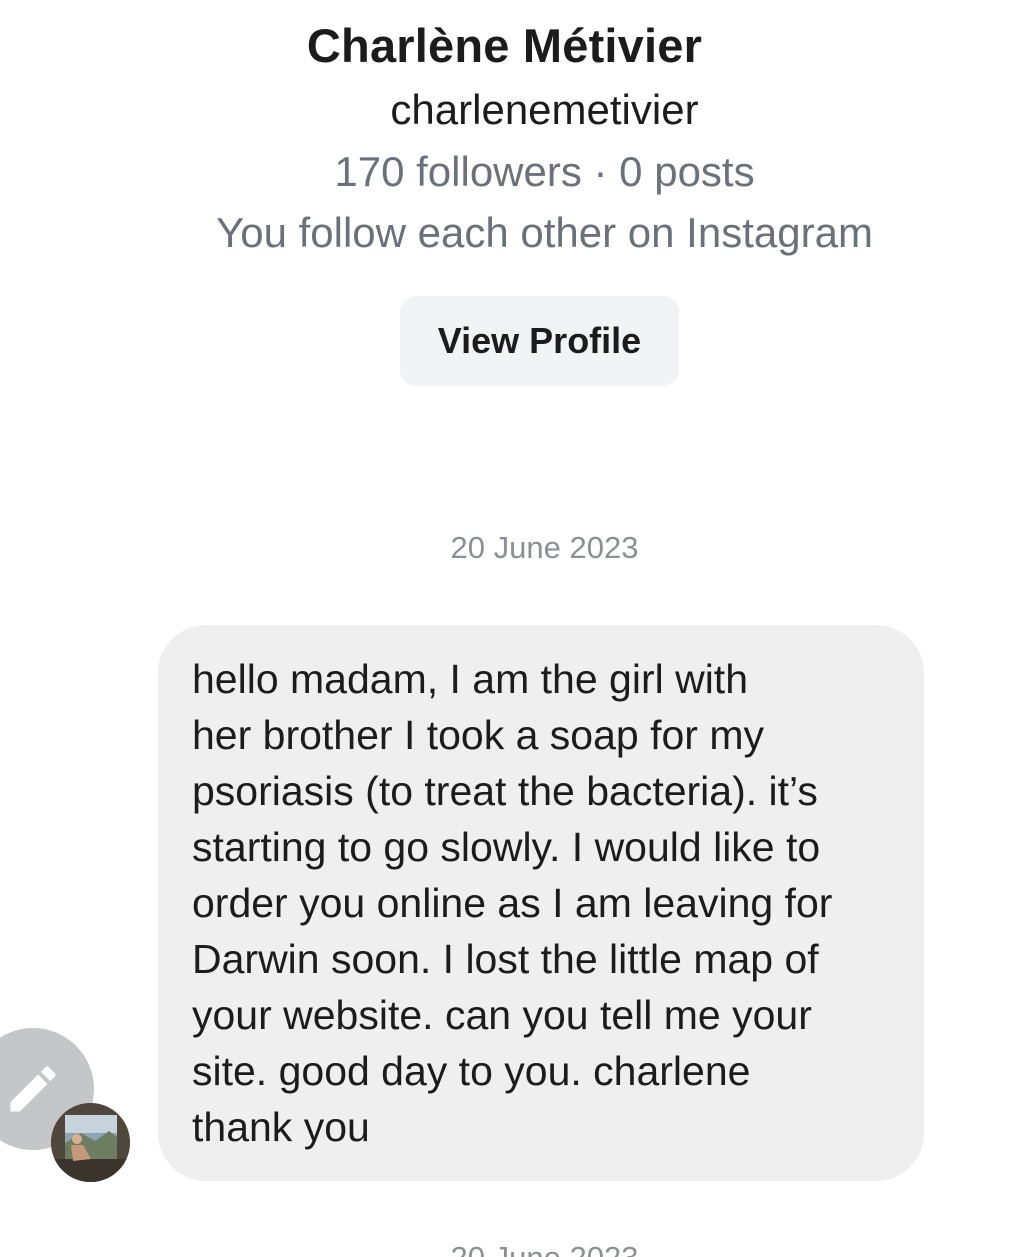  I want to click on sender-avatar, so click(90, 1142).